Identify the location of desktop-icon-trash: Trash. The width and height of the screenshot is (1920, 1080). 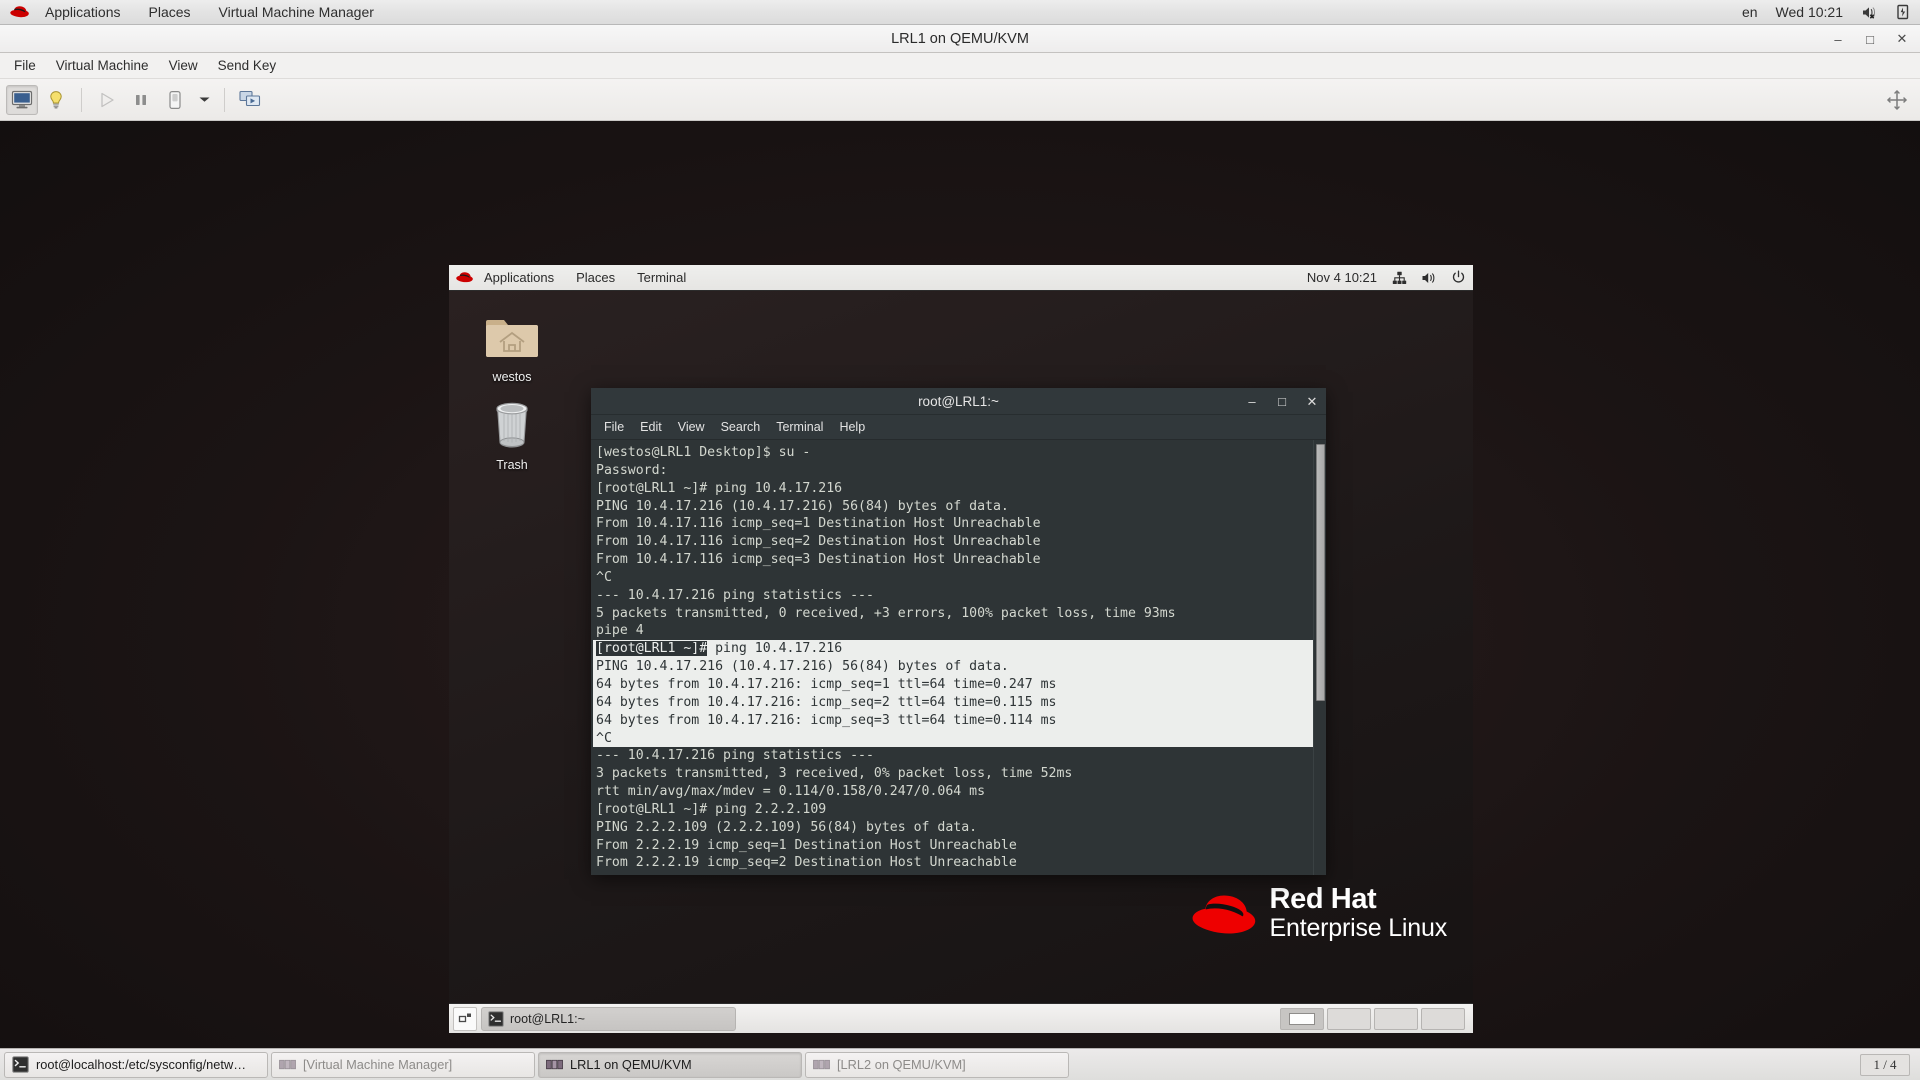
(512, 435).